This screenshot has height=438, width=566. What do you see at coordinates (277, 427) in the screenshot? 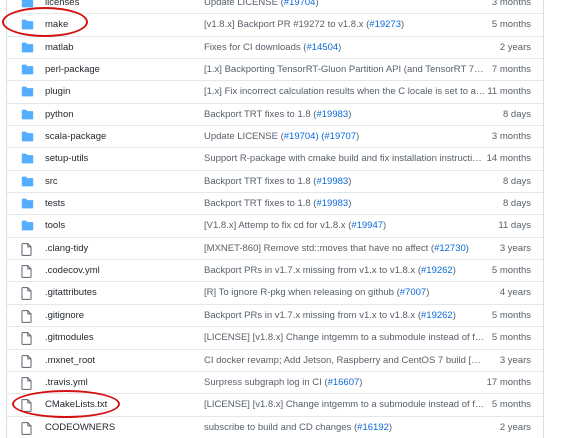
I see `commit-message-text: subscribe to build and CD changes` at bounding box center [277, 427].